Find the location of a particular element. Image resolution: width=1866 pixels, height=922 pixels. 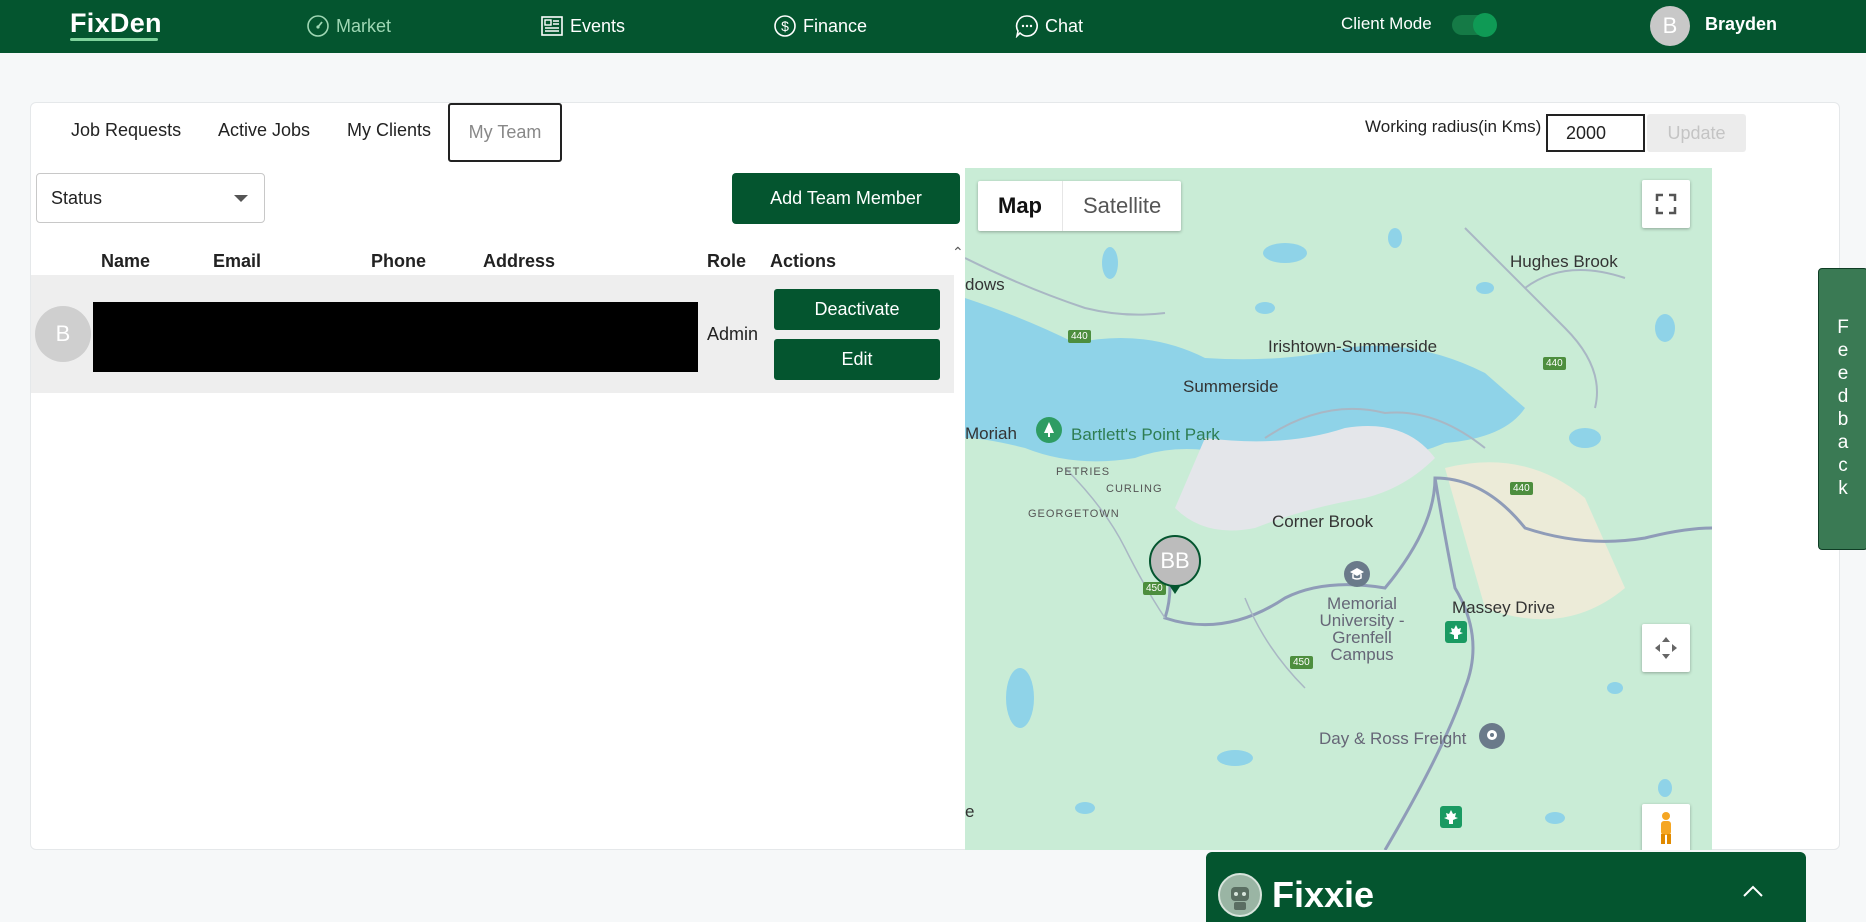

member-avatar: B is located at coordinates (63, 334).